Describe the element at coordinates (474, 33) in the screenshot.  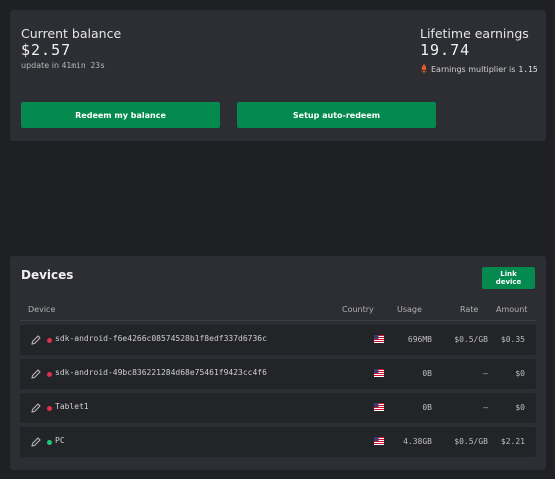
I see `lifetime-earnings-label: Lifetime earnings` at that location.